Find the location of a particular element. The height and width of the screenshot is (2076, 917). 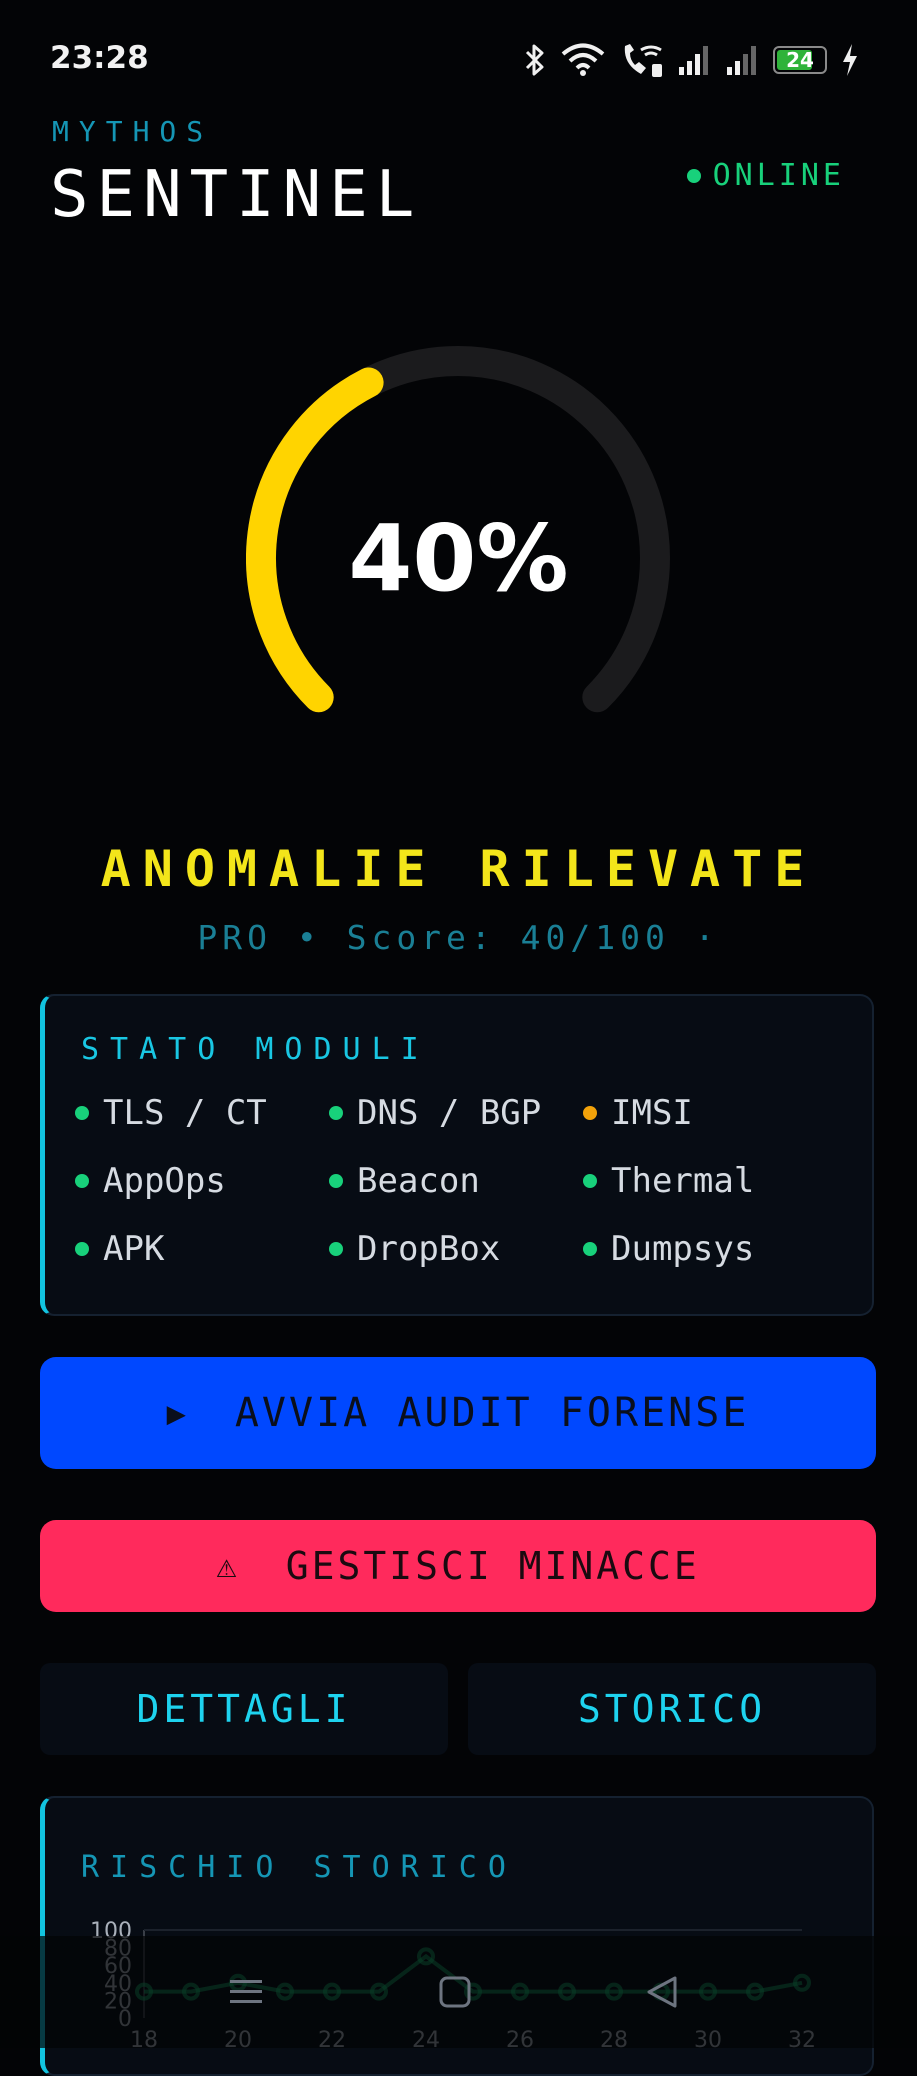

menu-nav-button is located at coordinates (246, 1992).